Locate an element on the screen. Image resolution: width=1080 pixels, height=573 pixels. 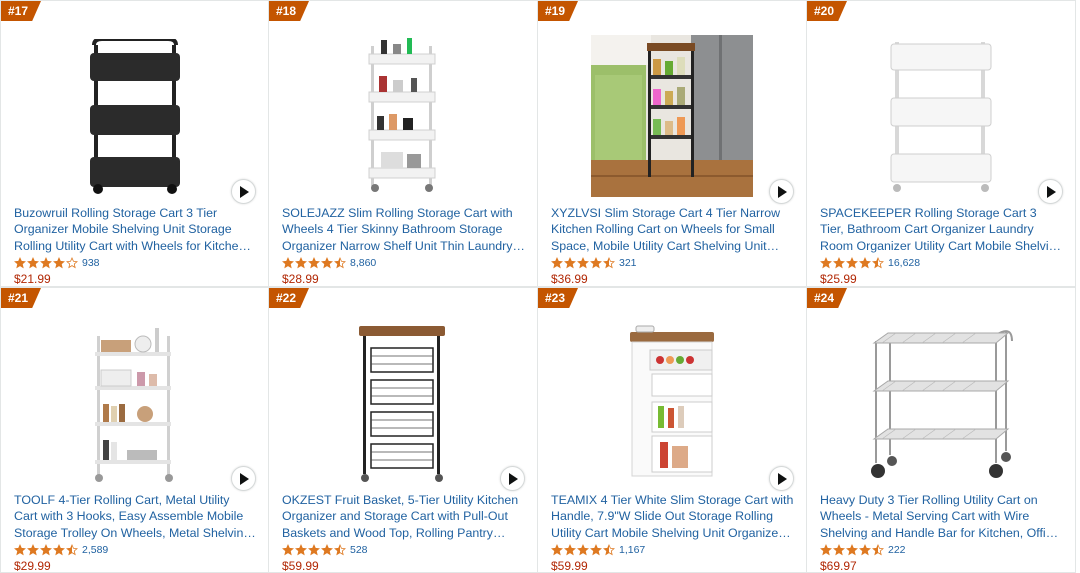
review-count: 16,628 is located at coordinates (904, 263).